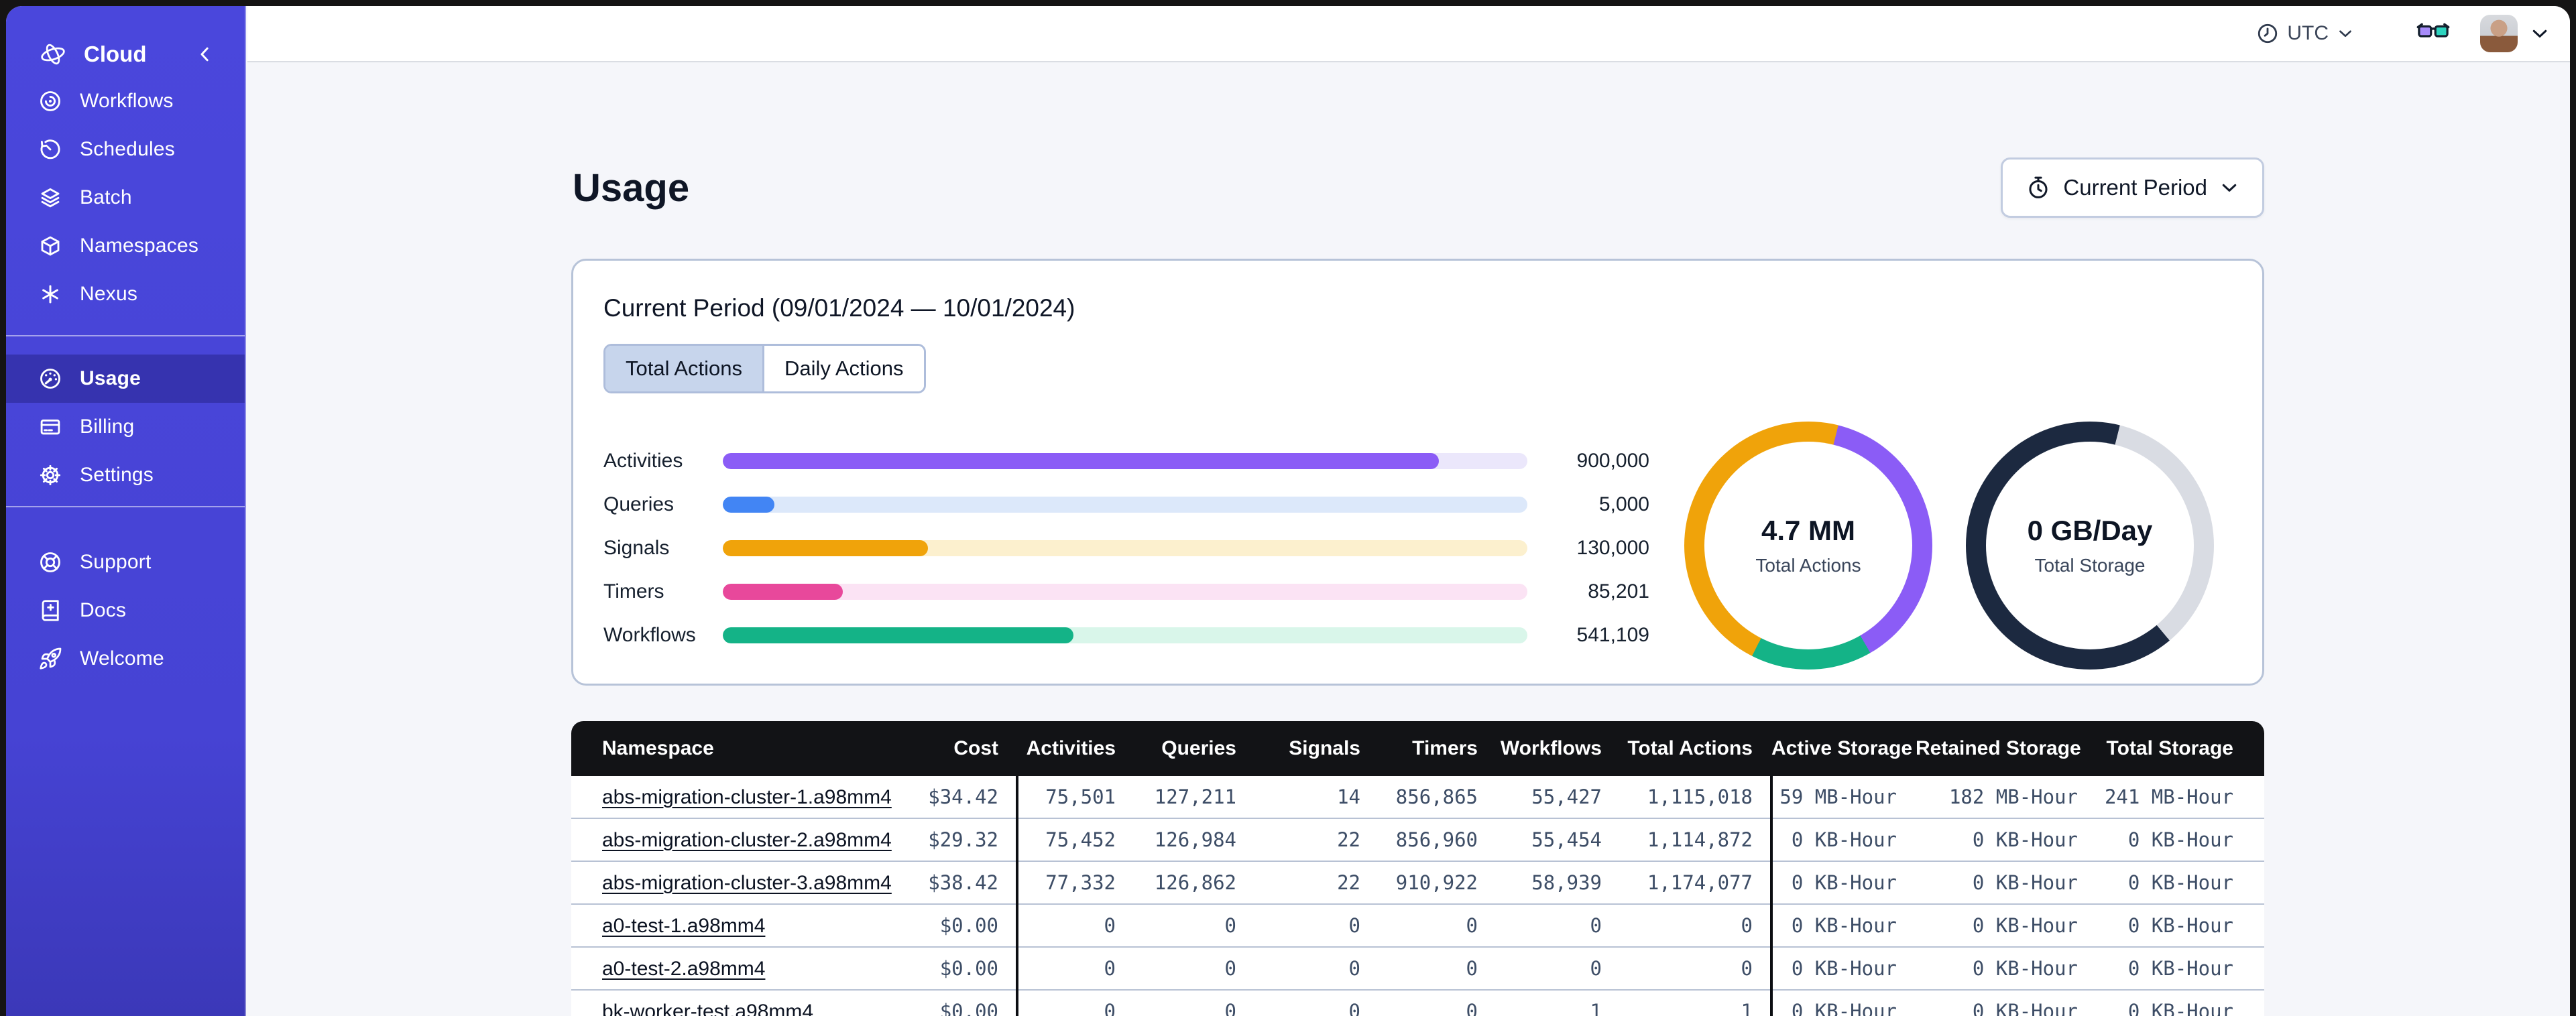 The height and width of the screenshot is (1016, 2576). What do you see at coordinates (1408, 34) in the screenshot?
I see `topbar: UTC` at bounding box center [1408, 34].